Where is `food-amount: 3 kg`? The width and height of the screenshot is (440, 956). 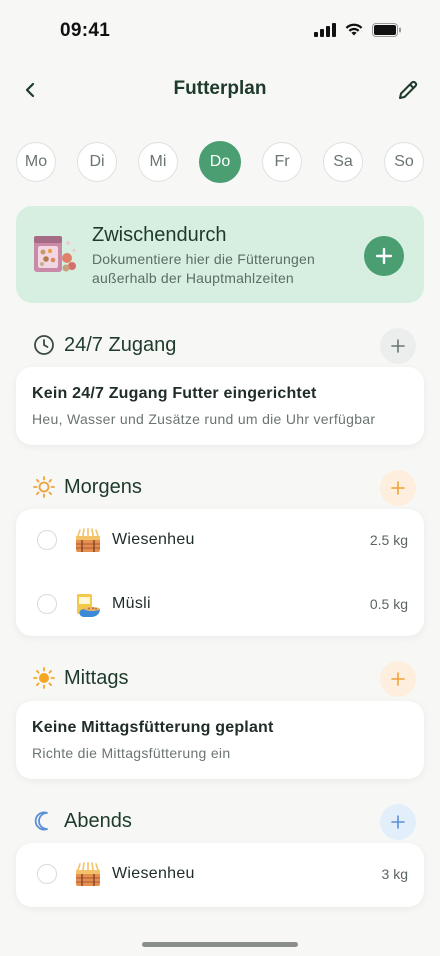 food-amount: 3 kg is located at coordinates (394, 874).